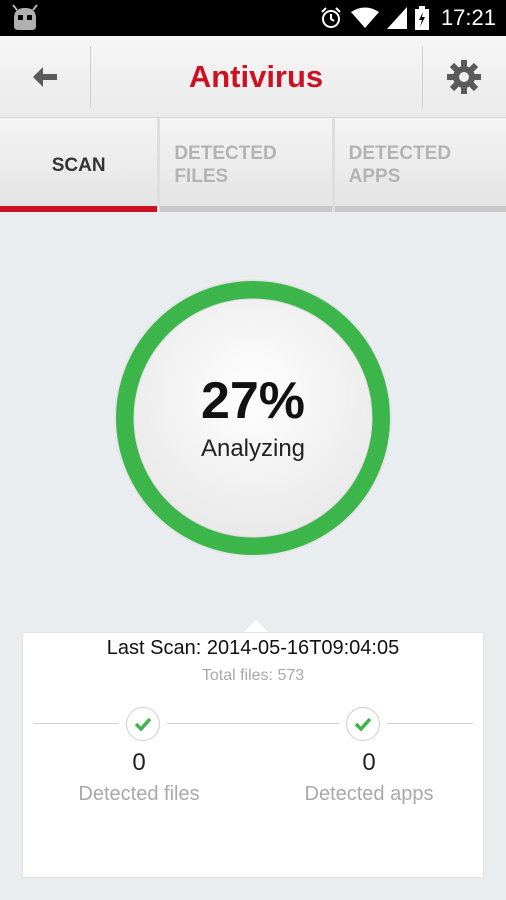  What do you see at coordinates (369, 762) in the screenshot?
I see `detected-apps-count: 0` at bounding box center [369, 762].